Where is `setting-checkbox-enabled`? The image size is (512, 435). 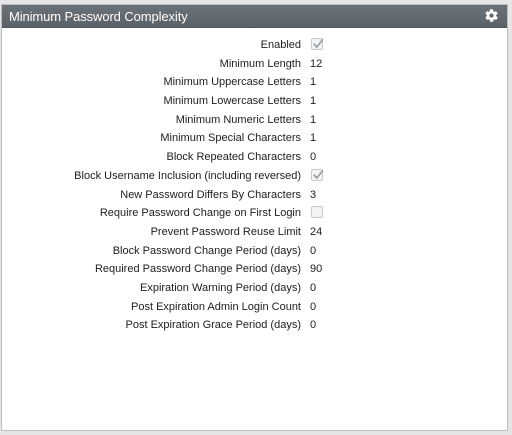
setting-checkbox-enabled is located at coordinates (317, 44).